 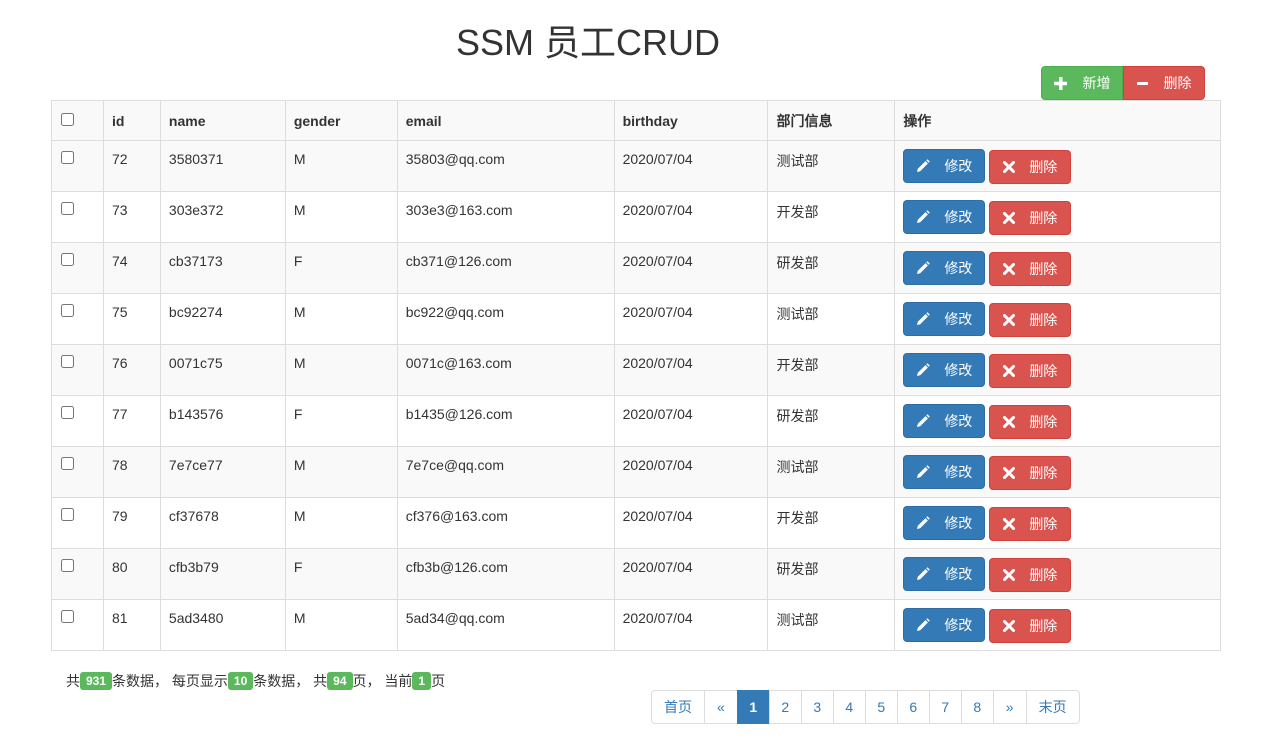 I want to click on last-page-link: 末页, so click(x=1052, y=707).